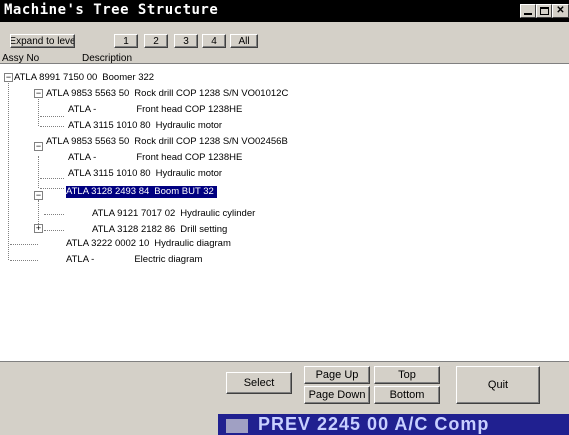 This screenshot has width=569, height=435. I want to click on top-button: Top, so click(407, 375).